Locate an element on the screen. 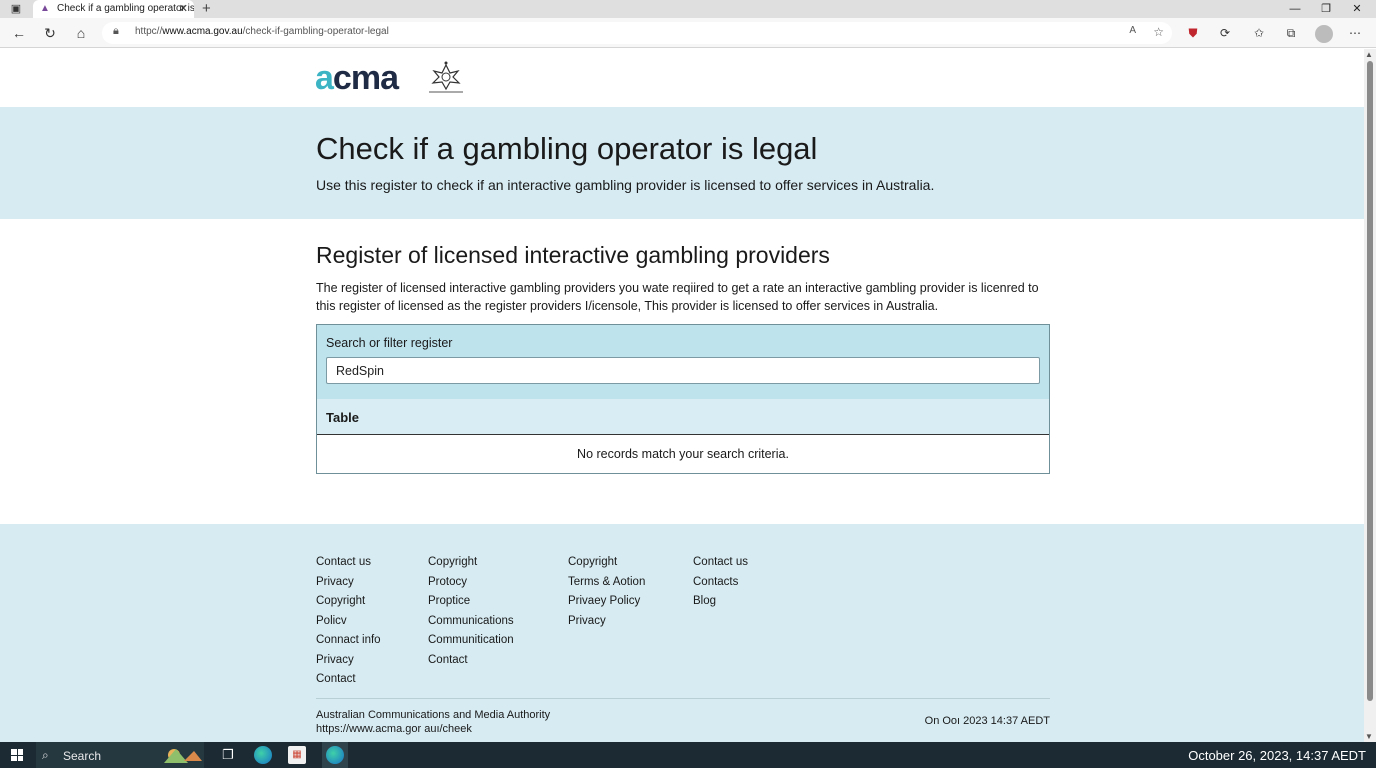 Image resolution: width=1376 pixels, height=768 pixels. footer-link: Proptice is located at coordinates (471, 602).